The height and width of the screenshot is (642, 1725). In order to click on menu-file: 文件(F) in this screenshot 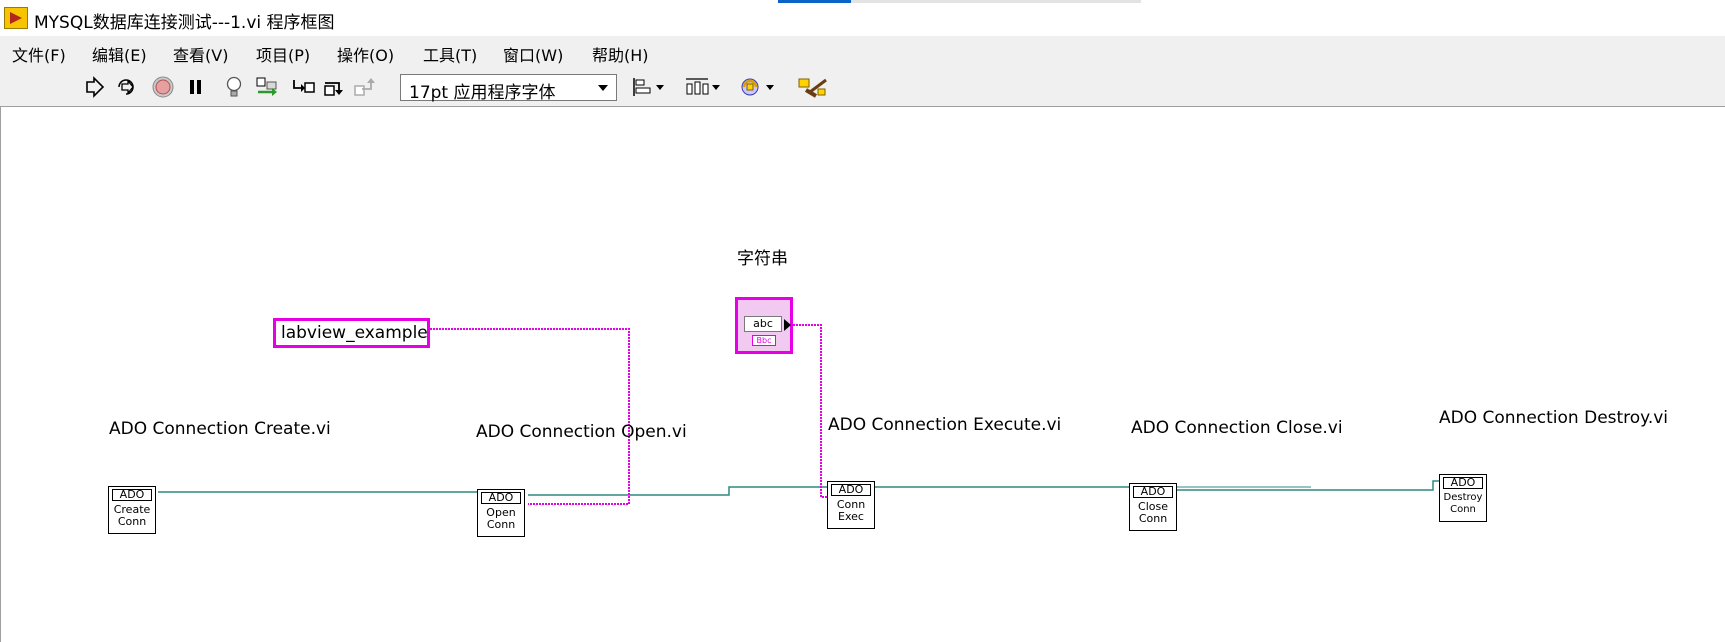, I will do `click(39, 54)`.